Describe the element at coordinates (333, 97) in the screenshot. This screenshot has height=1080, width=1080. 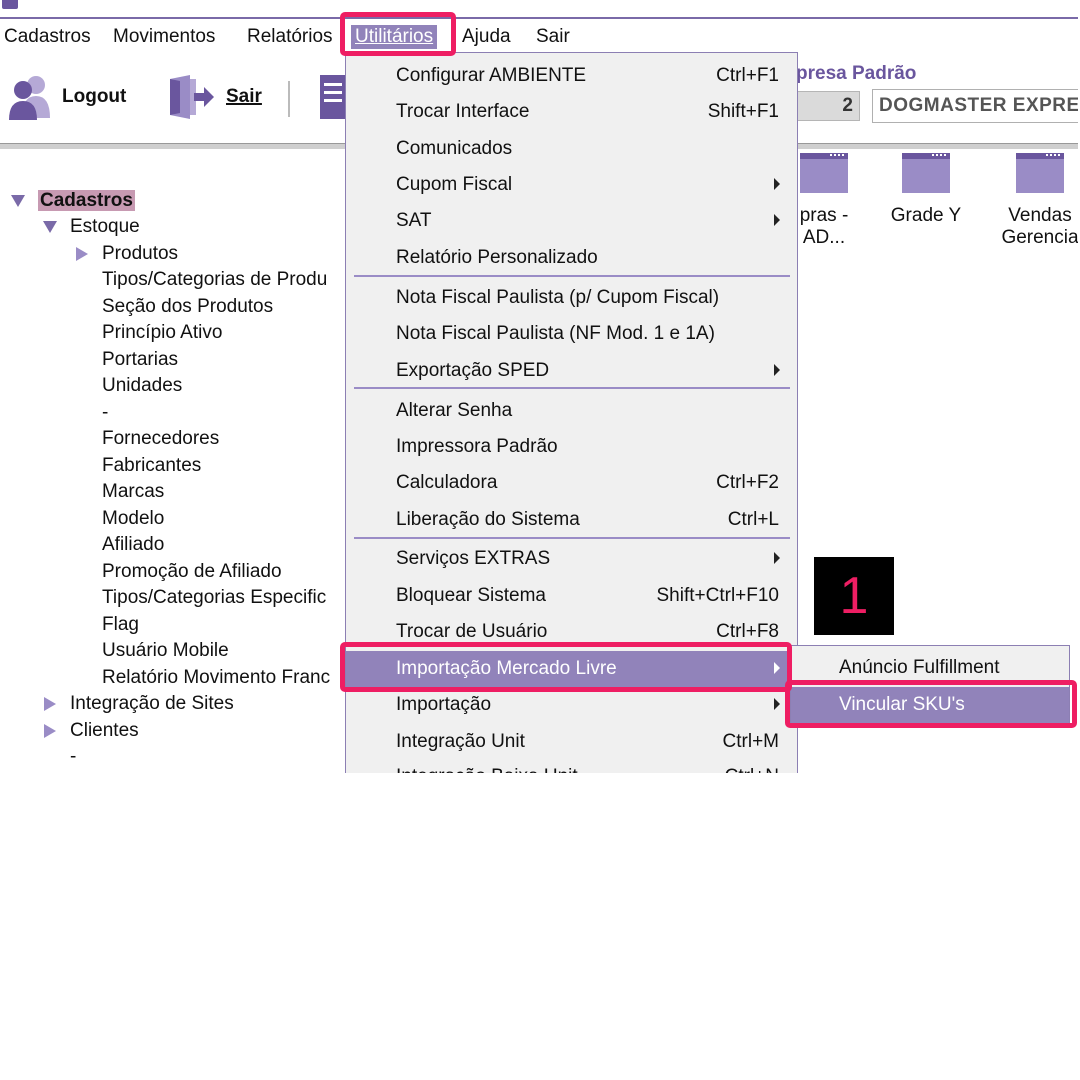
I see `list-icon` at that location.